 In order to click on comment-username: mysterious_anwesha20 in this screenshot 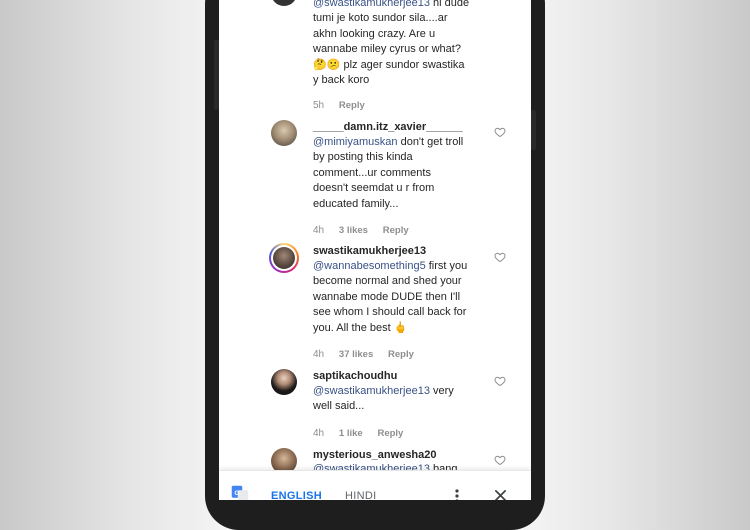, I will do `click(375, 455)`.